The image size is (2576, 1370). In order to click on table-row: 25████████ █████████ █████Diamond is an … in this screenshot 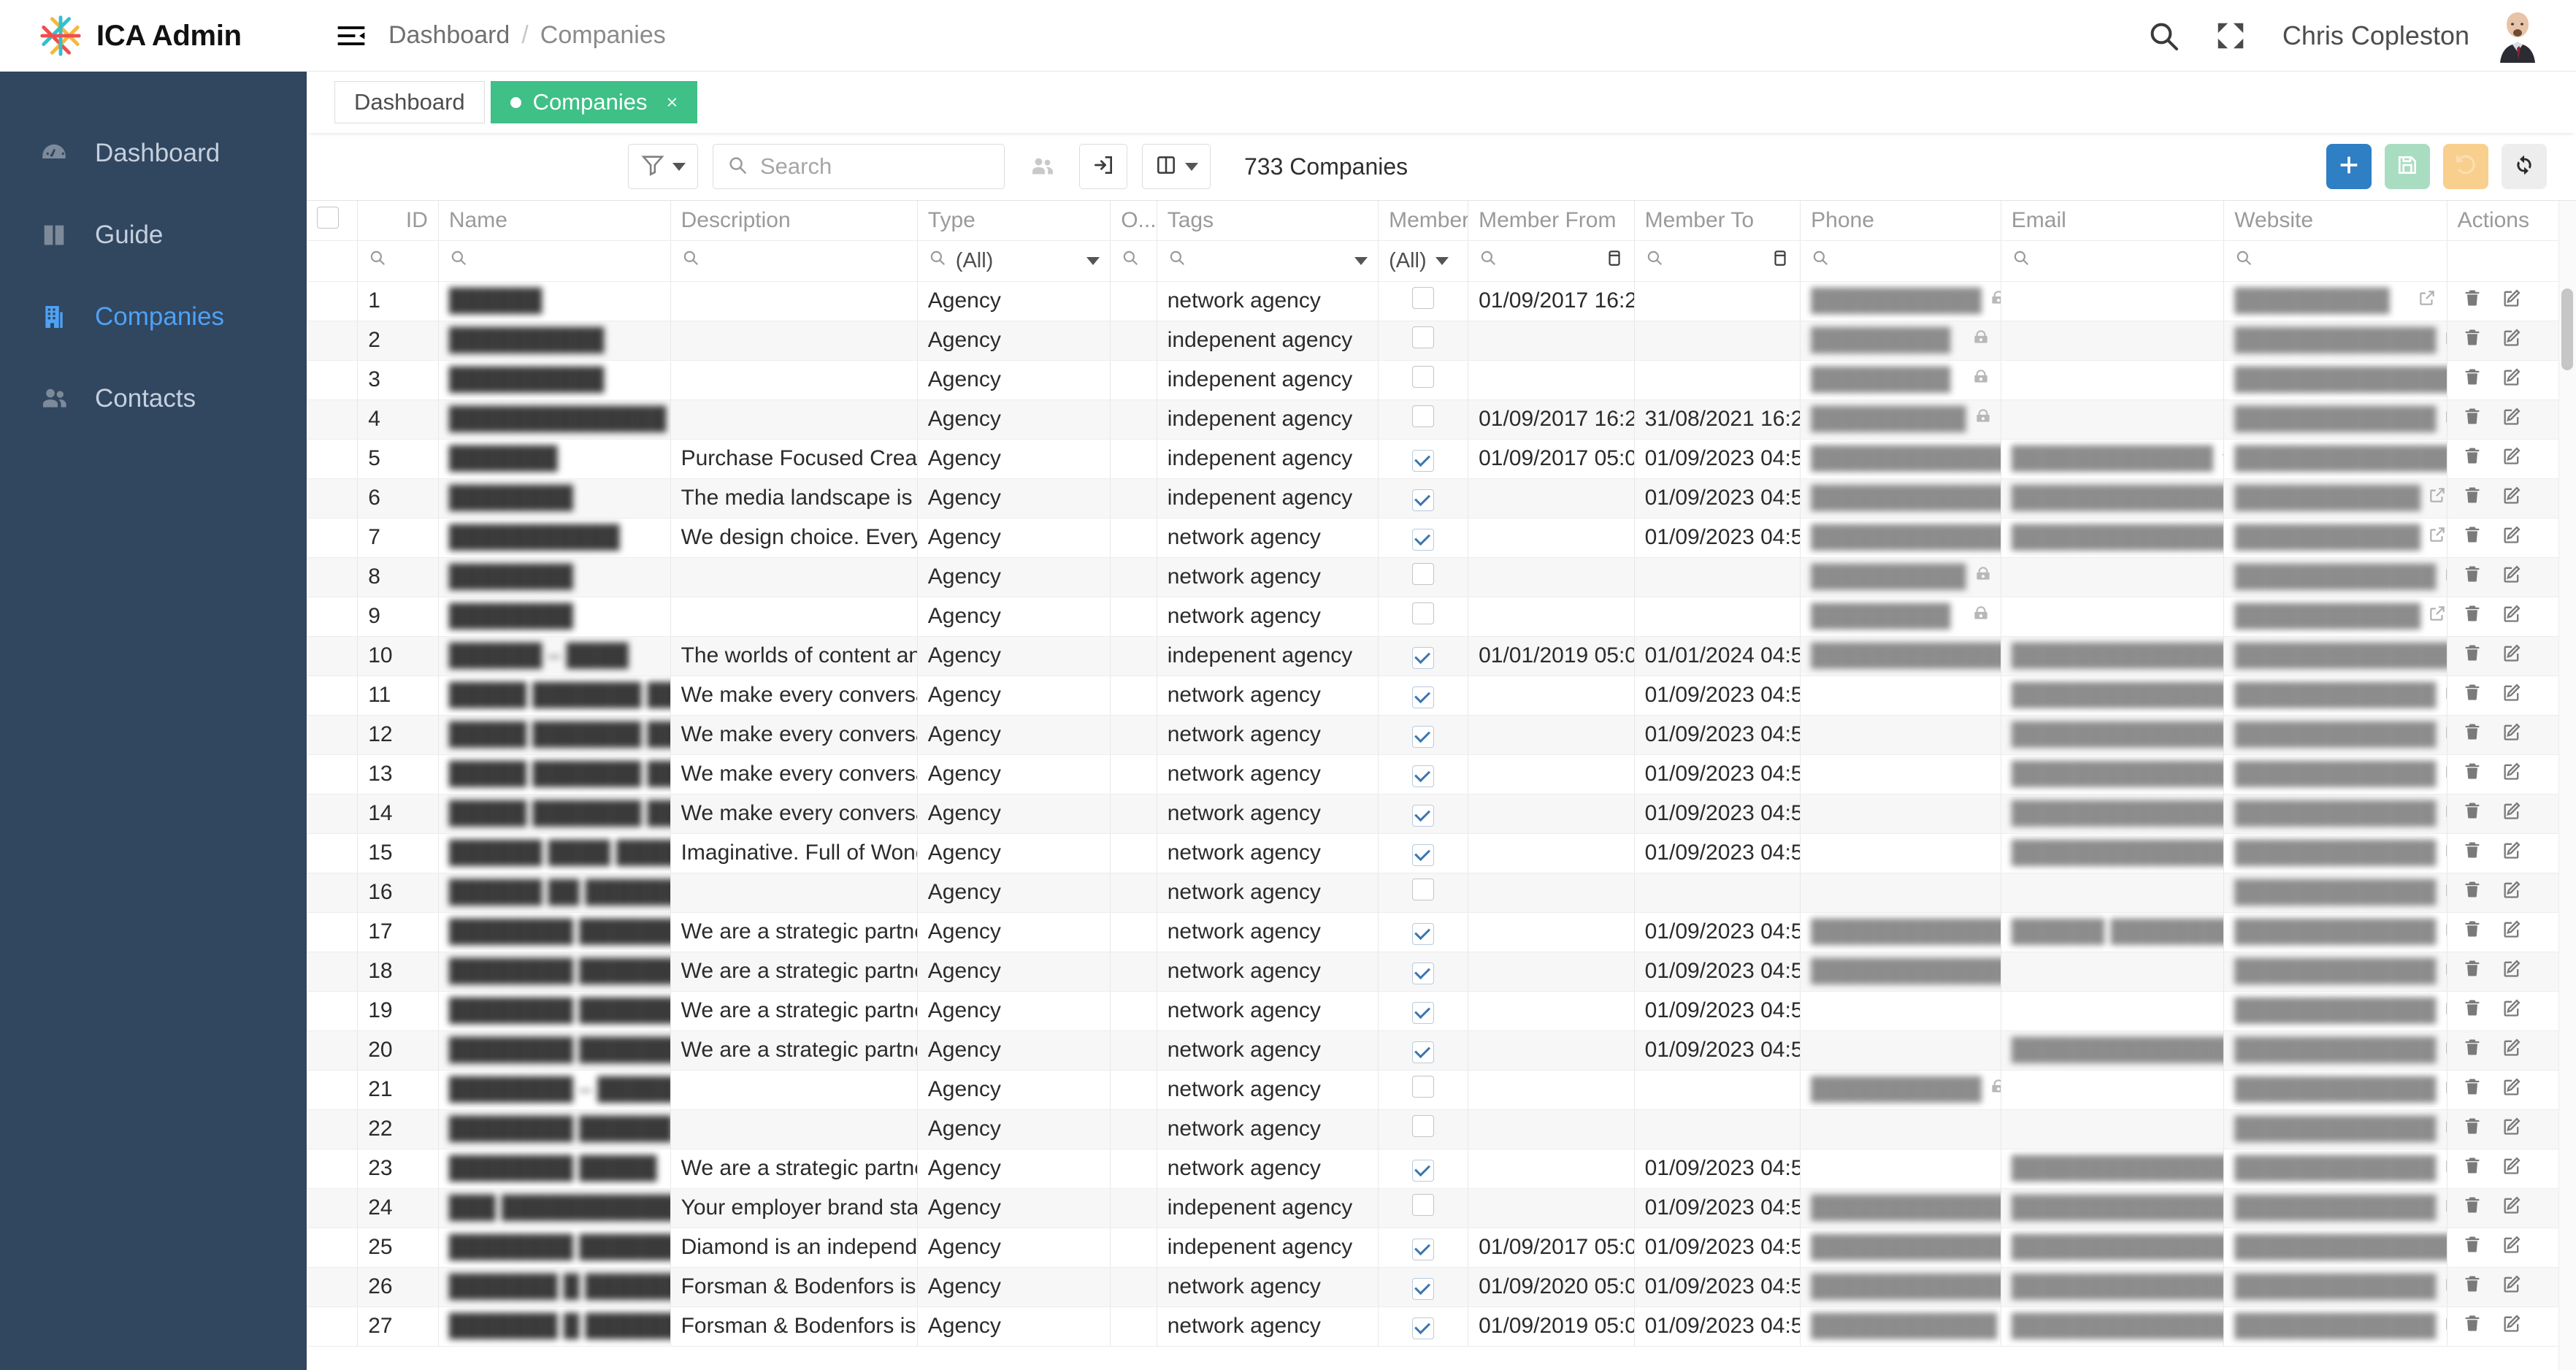, I will do `click(1441, 1248)`.